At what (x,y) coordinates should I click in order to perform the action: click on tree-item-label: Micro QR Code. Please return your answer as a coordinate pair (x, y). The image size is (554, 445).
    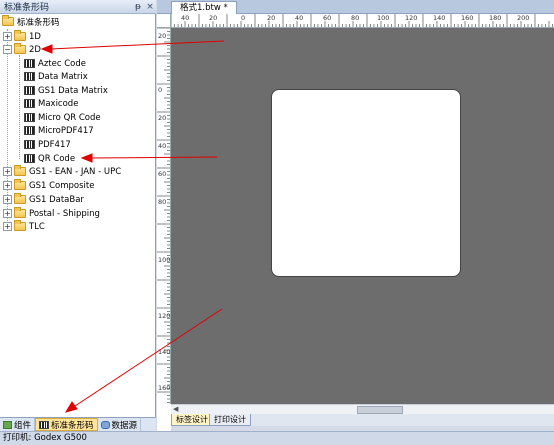
    Looking at the image, I should click on (69, 117).